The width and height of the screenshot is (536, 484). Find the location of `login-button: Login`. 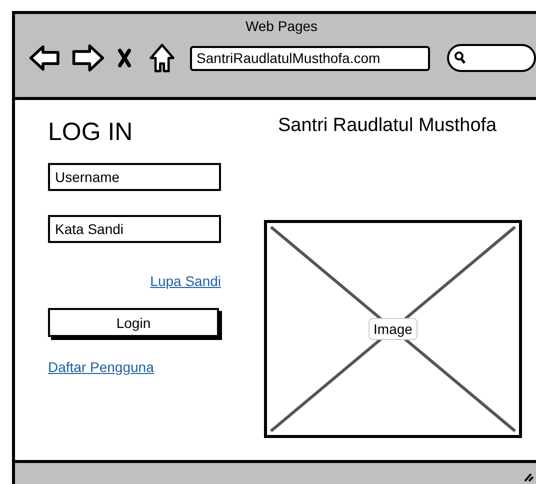

login-button: Login is located at coordinates (133, 322).